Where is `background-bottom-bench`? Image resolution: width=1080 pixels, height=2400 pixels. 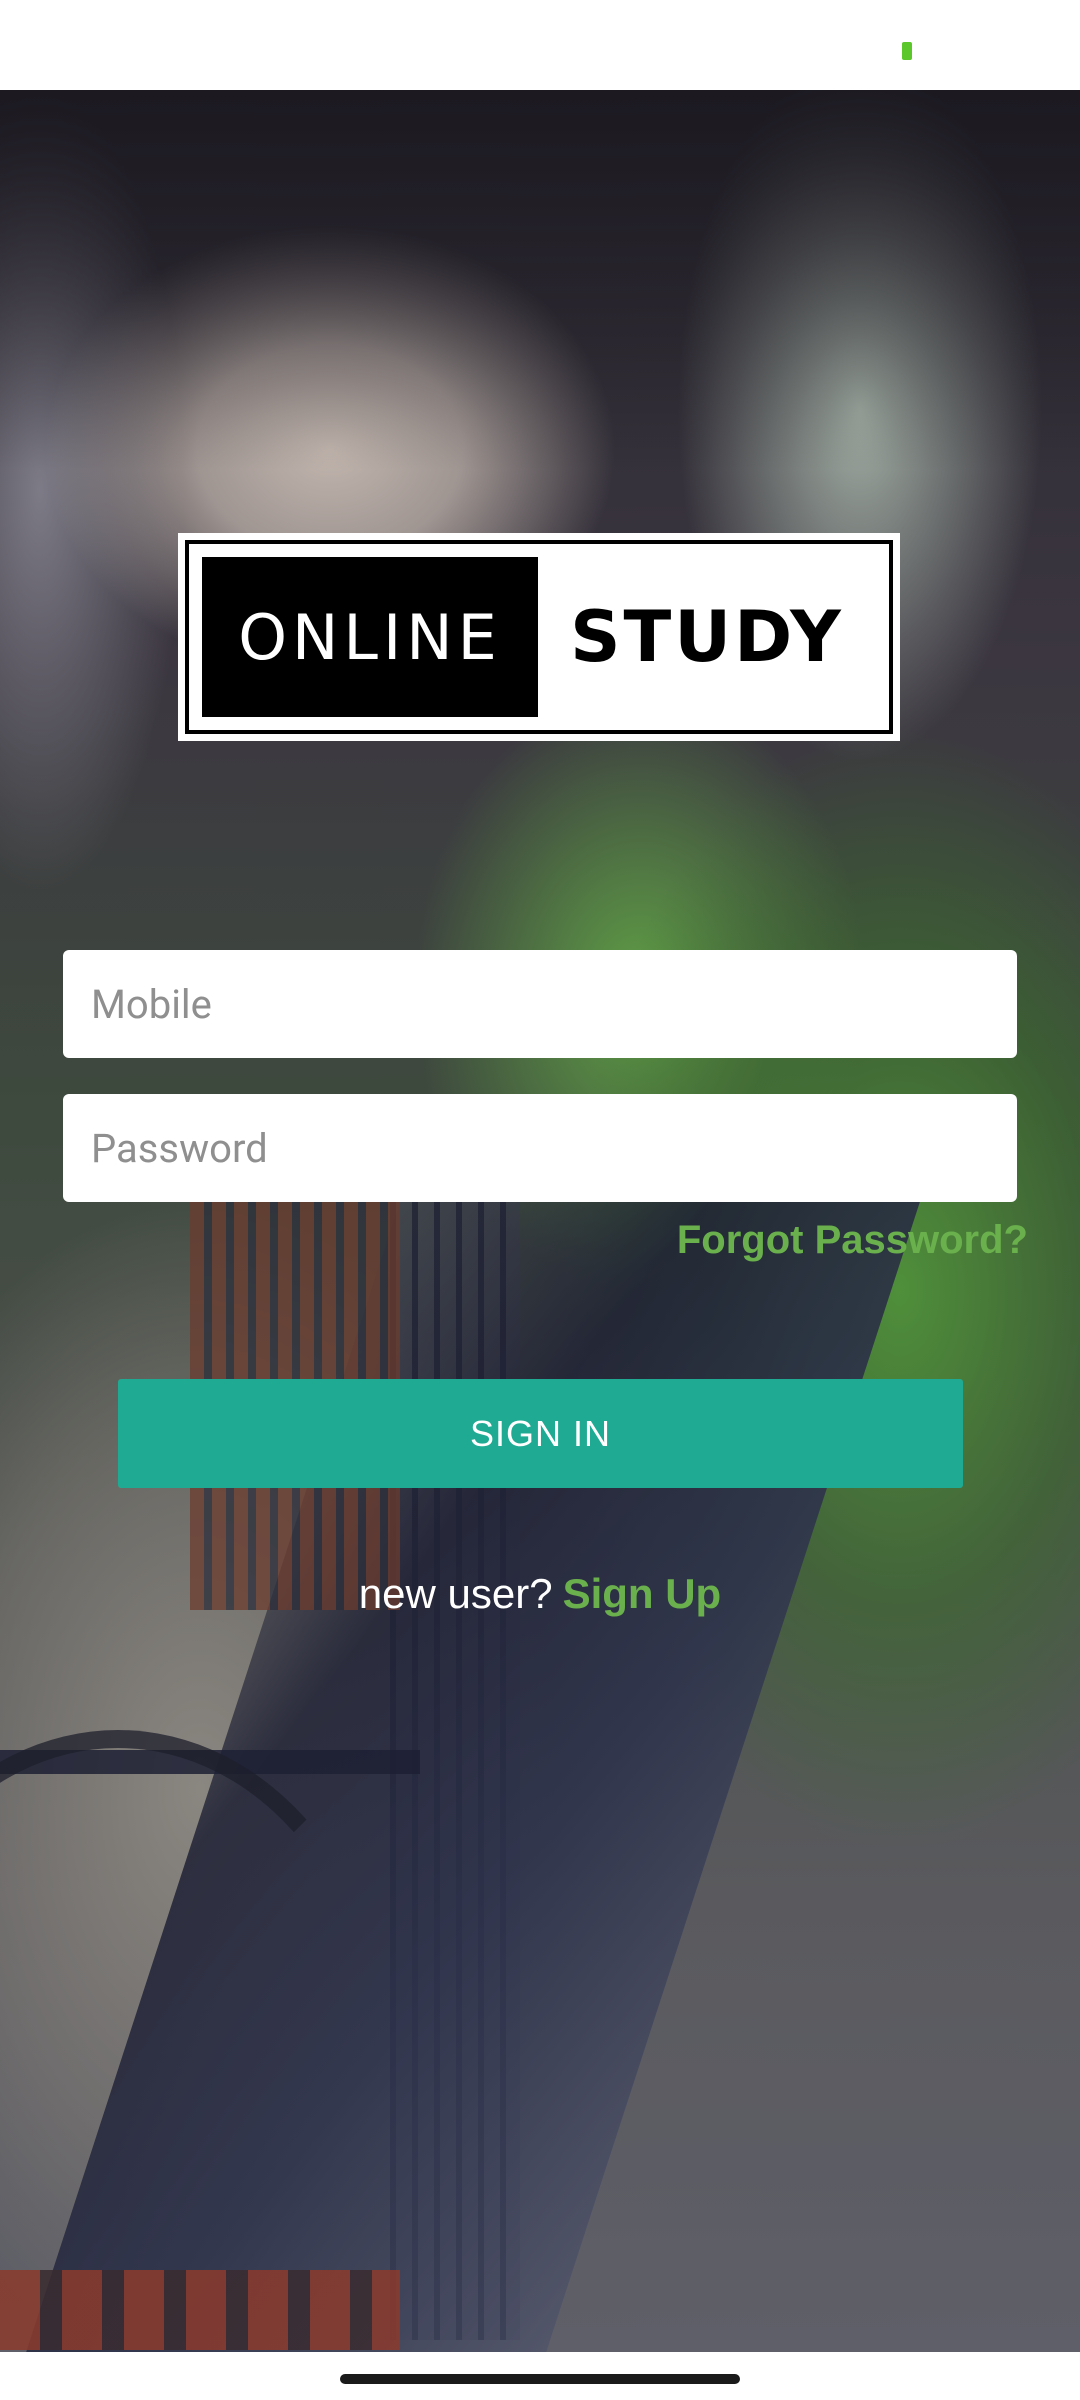 background-bottom-bench is located at coordinates (200, 2310).